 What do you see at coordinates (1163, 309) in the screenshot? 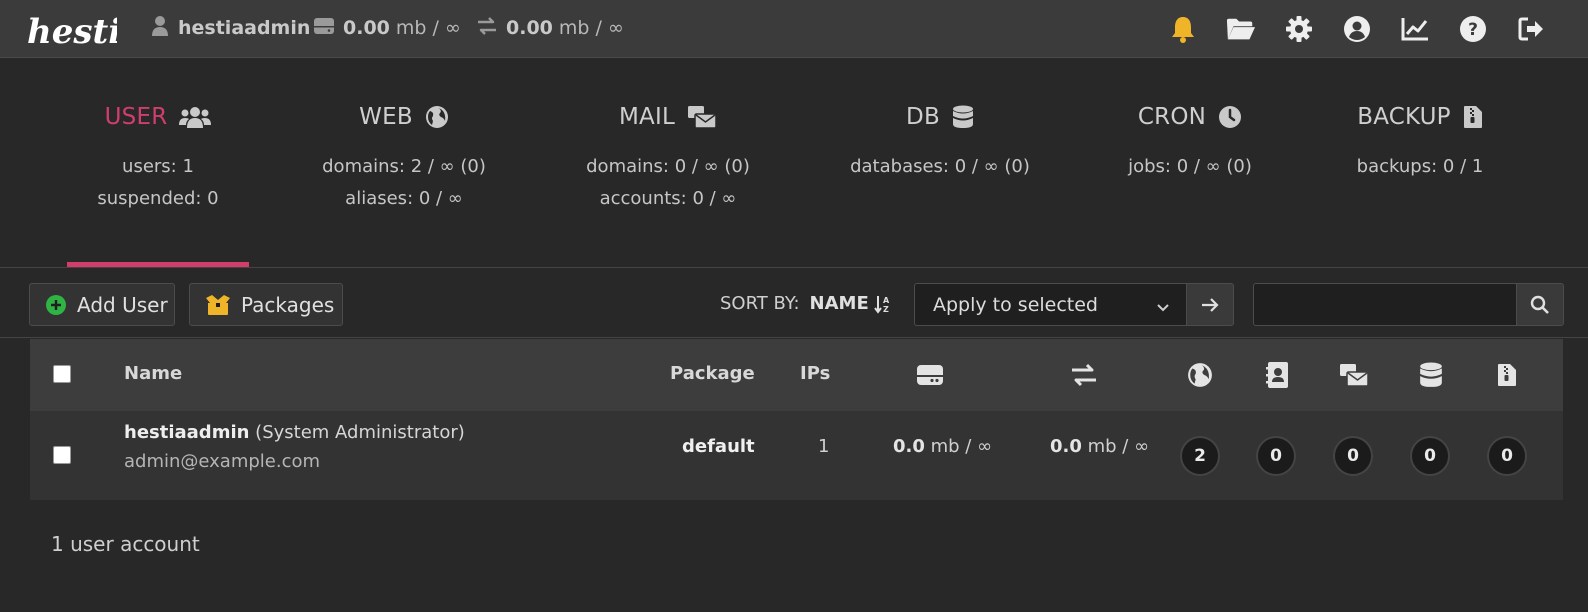
I see `chevron-down-icon` at bounding box center [1163, 309].